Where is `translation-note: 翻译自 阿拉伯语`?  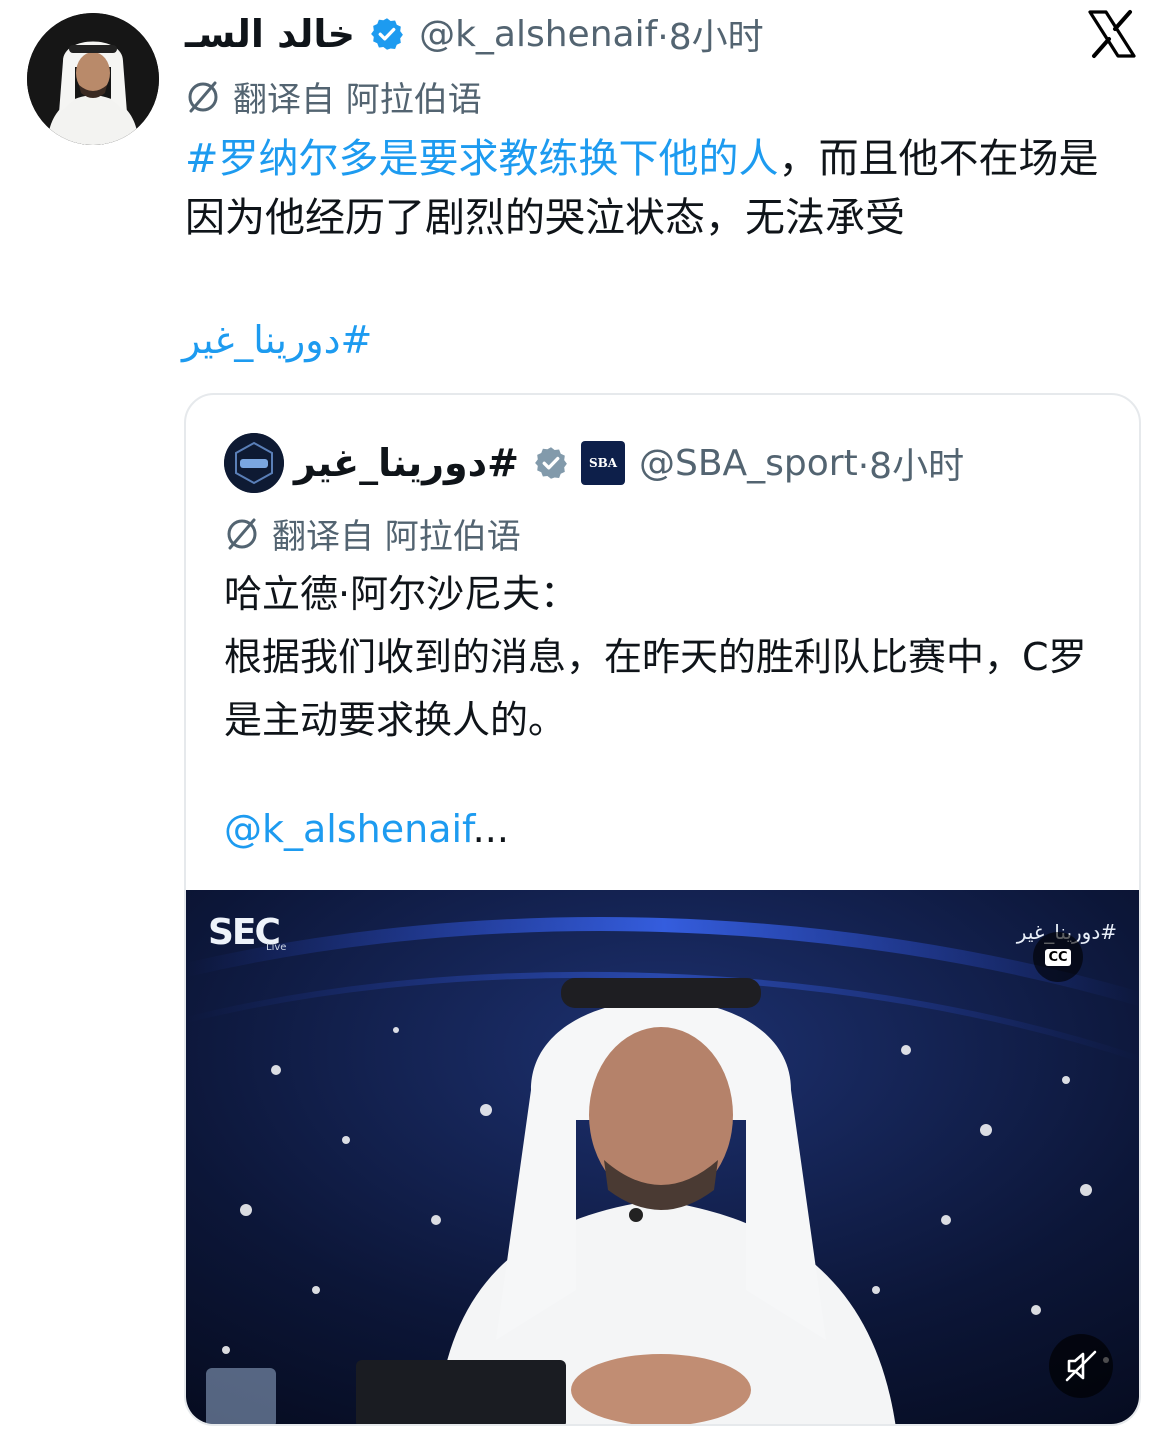 translation-note: 翻译自 阿拉伯语 is located at coordinates (333, 96).